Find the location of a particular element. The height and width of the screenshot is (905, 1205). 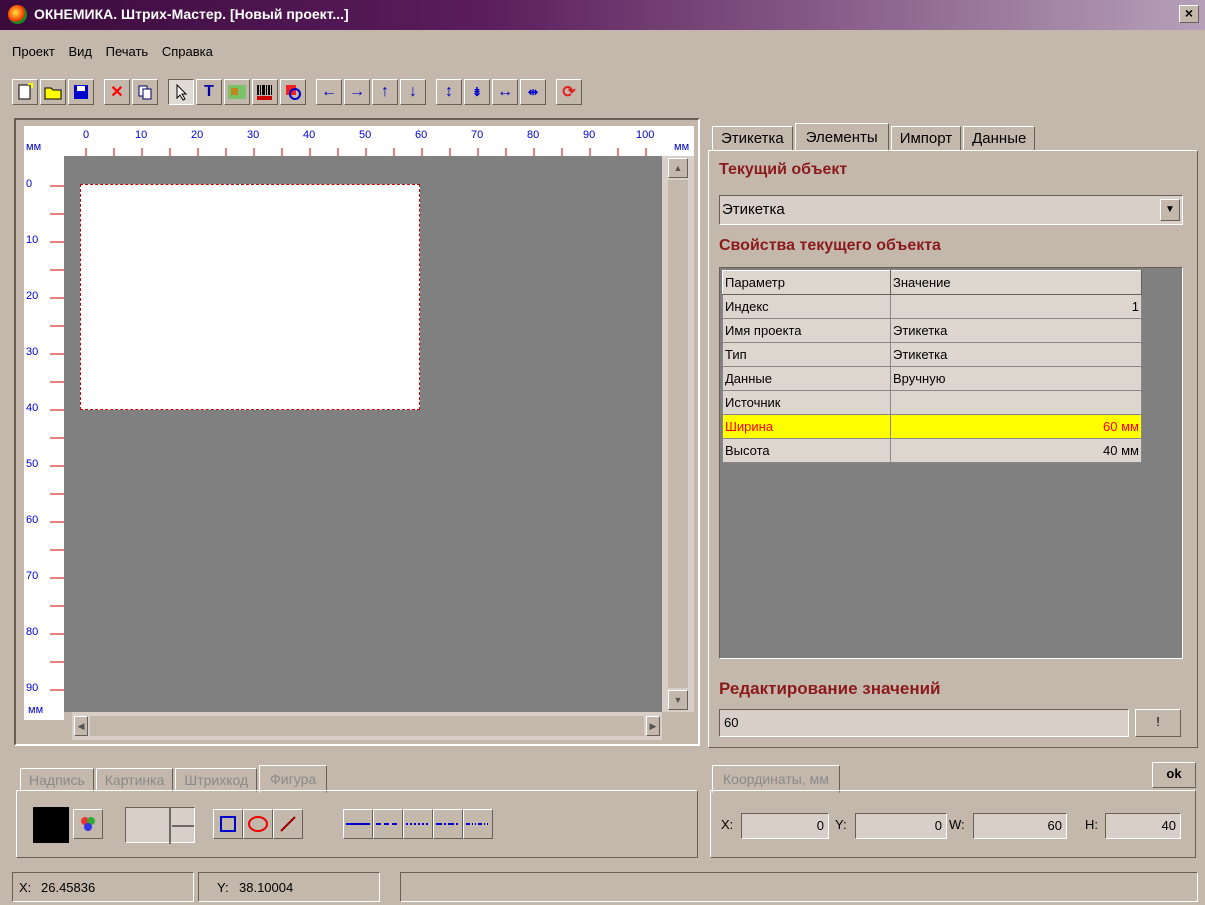

tab-label: Этикетка is located at coordinates (752, 138).